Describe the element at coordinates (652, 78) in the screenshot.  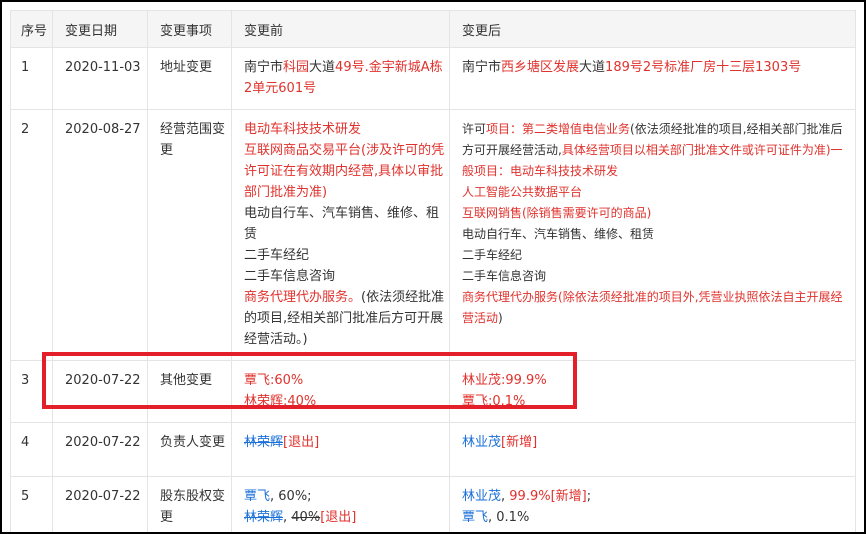
I see `row-after: 南宁市西乡塘区发展大道189号2号标准厂房十三层1303号` at that location.